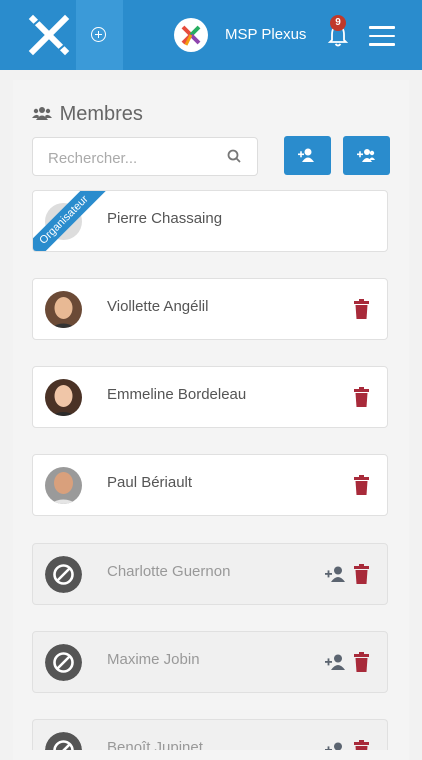 The height and width of the screenshot is (760, 422). What do you see at coordinates (155, 744) in the screenshot?
I see `member-name: Benoît Jupinet` at bounding box center [155, 744].